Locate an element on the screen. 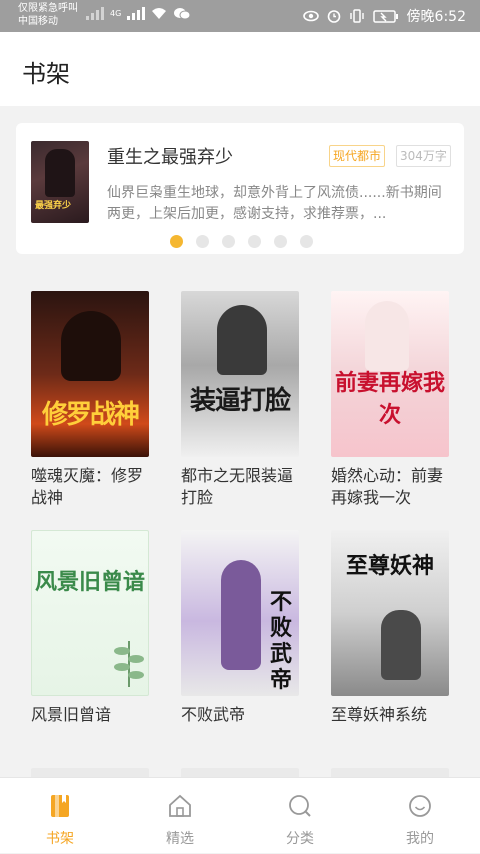 The width and height of the screenshot is (480, 854). book-title: 婚然心动：前妻再嫁我一次 is located at coordinates (391, 487).